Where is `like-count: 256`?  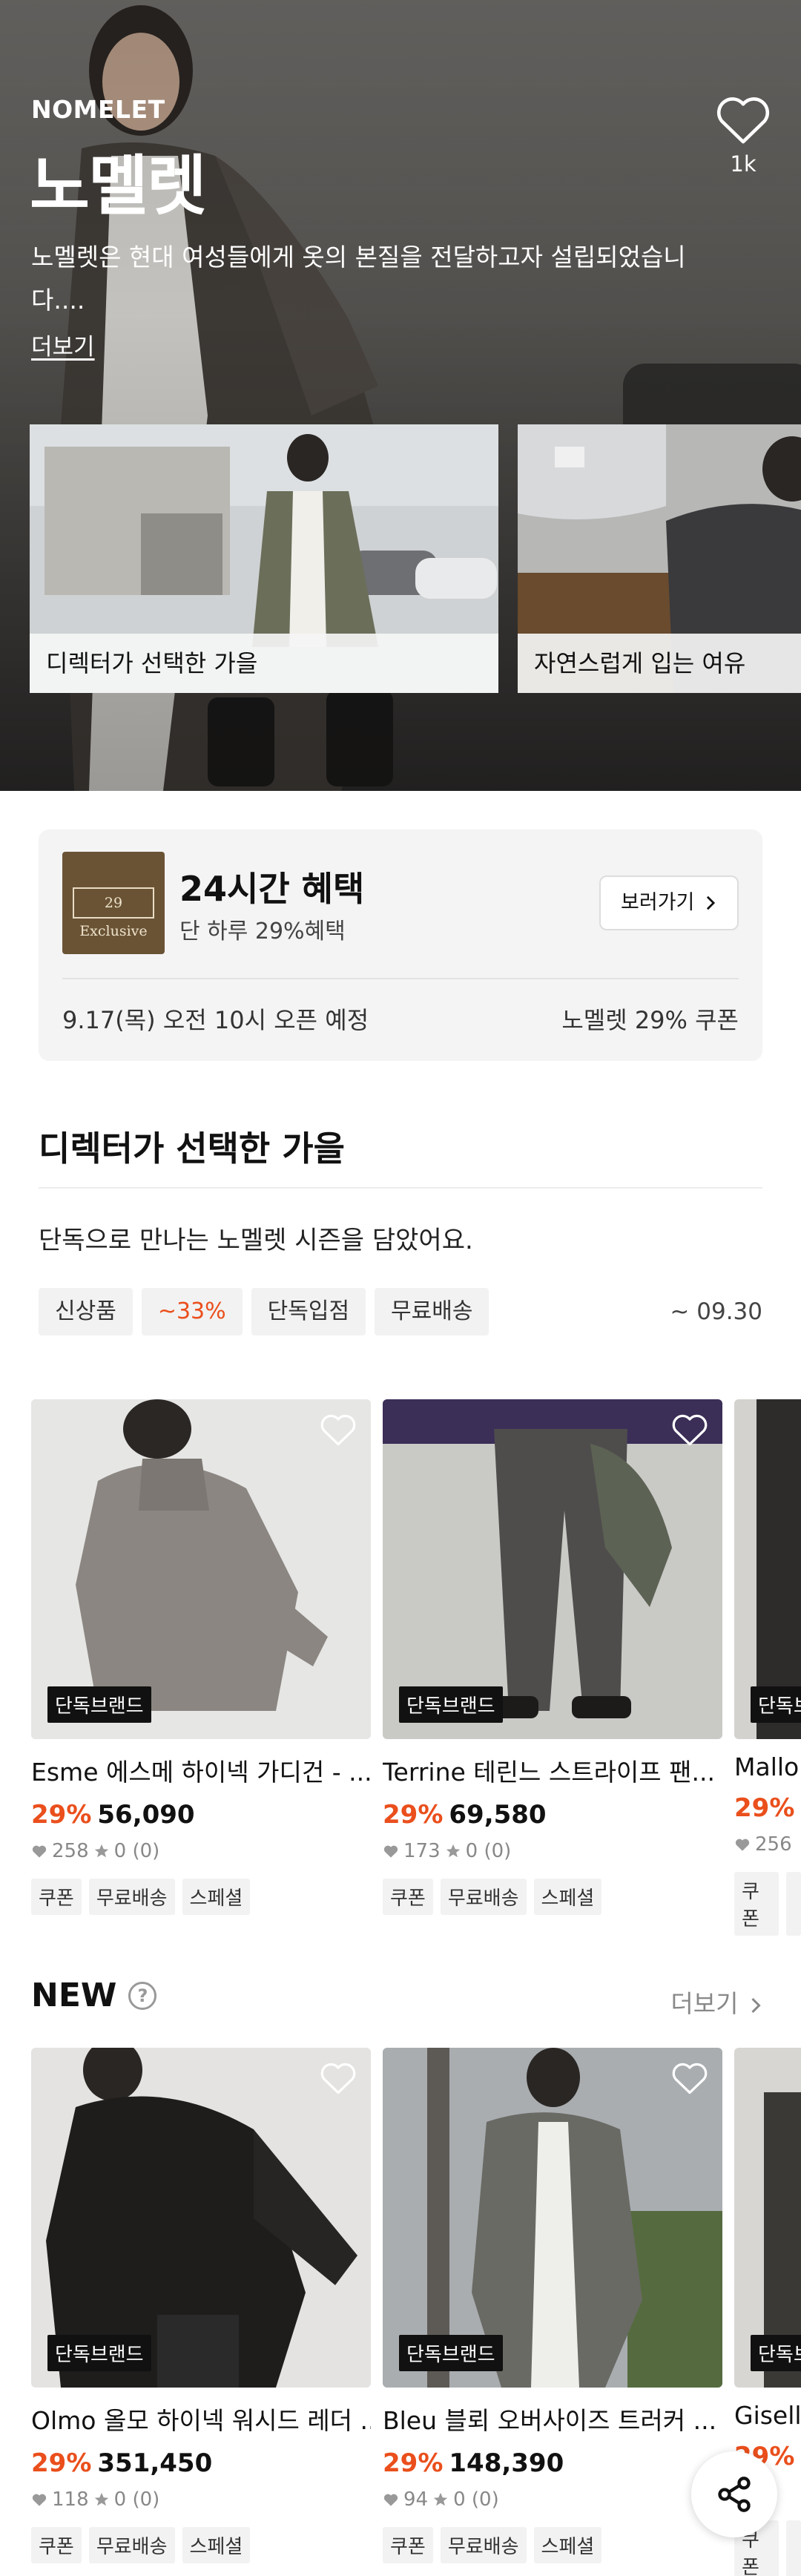 like-count: 256 is located at coordinates (774, 1845).